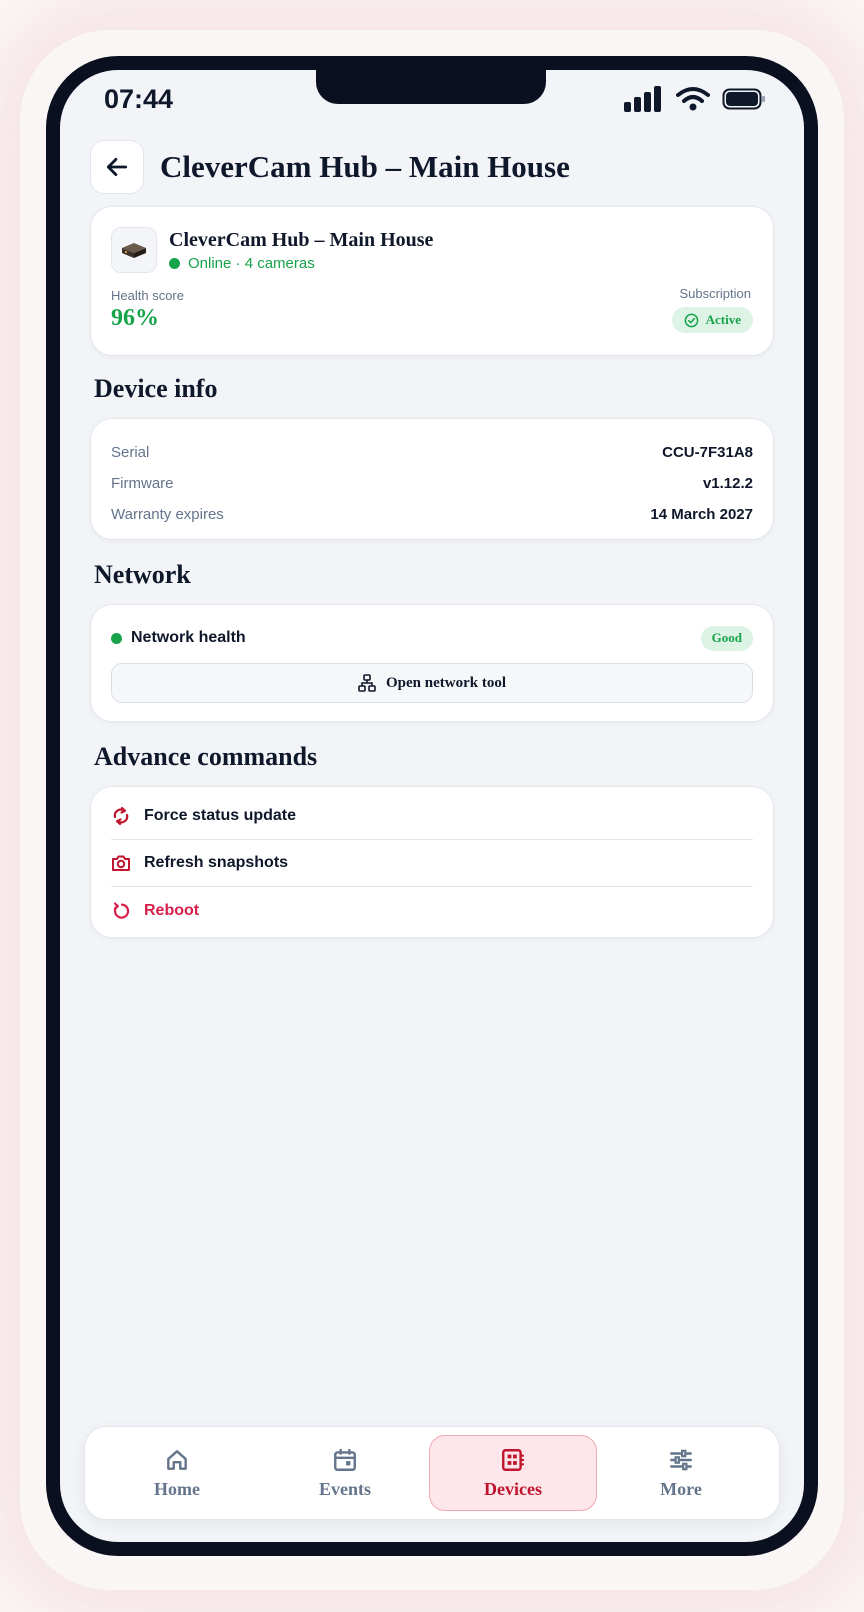 This screenshot has width=864, height=1612. I want to click on subscription-badge: Active, so click(712, 320).